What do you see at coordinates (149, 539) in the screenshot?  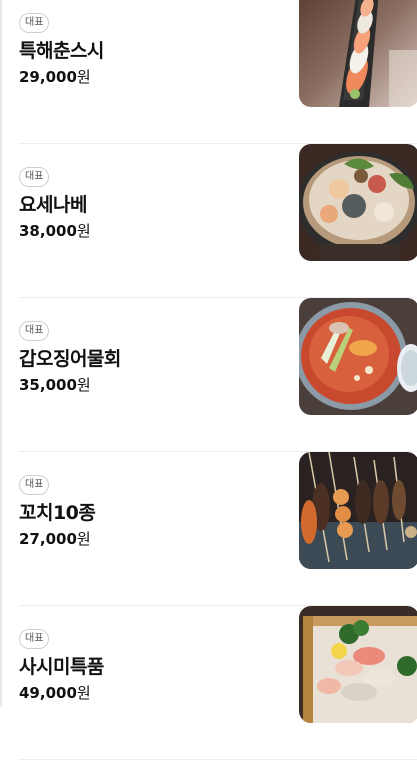 I see `menu-item-price: 27,000원` at bounding box center [149, 539].